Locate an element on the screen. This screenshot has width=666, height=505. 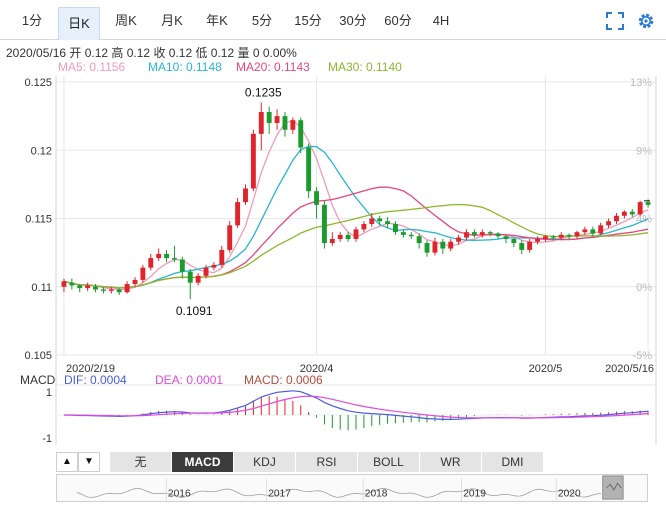
time-navigator: 2016 2017 2018 2019 2020 is located at coordinates (352, 488).